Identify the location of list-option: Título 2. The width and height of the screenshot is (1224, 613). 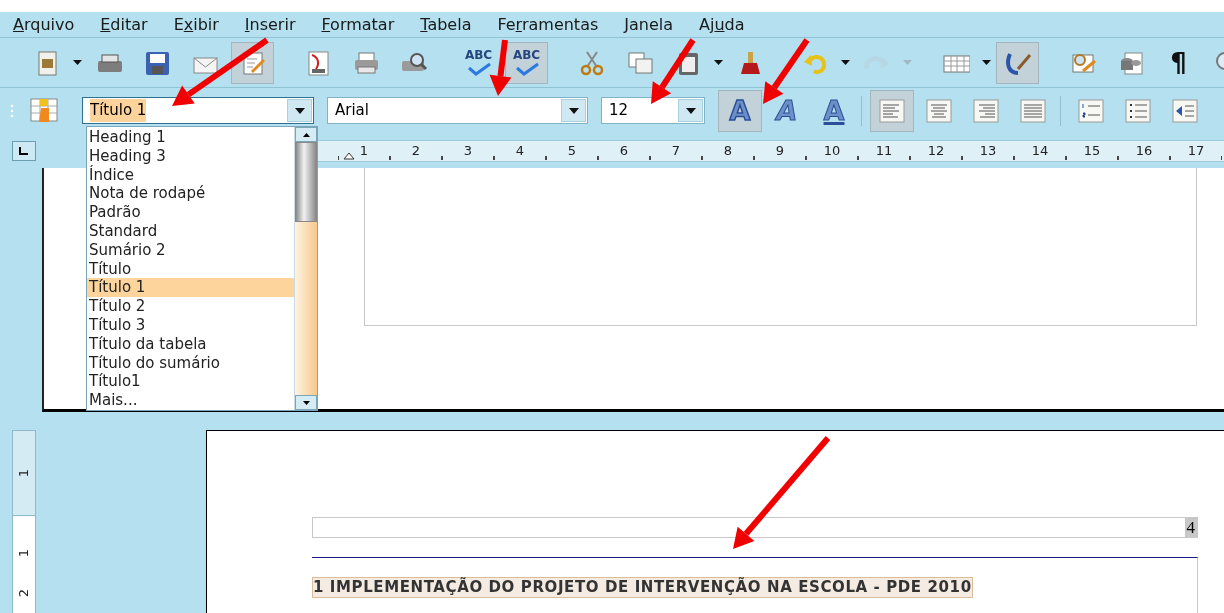
(190, 306).